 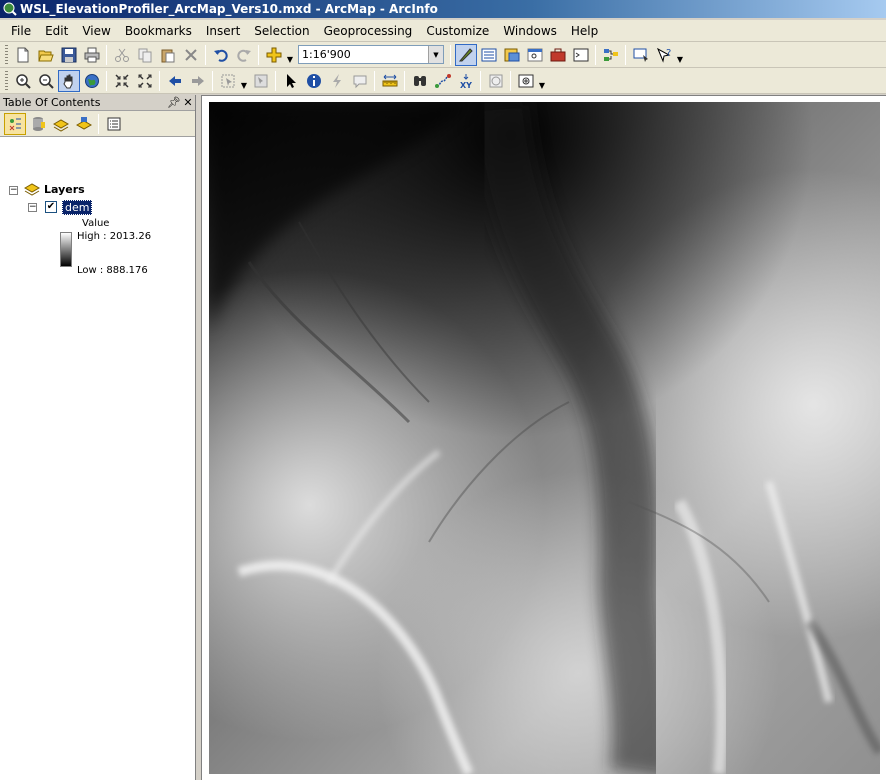 I want to click on select-features-dropdown: ▼, so click(x=244, y=81).